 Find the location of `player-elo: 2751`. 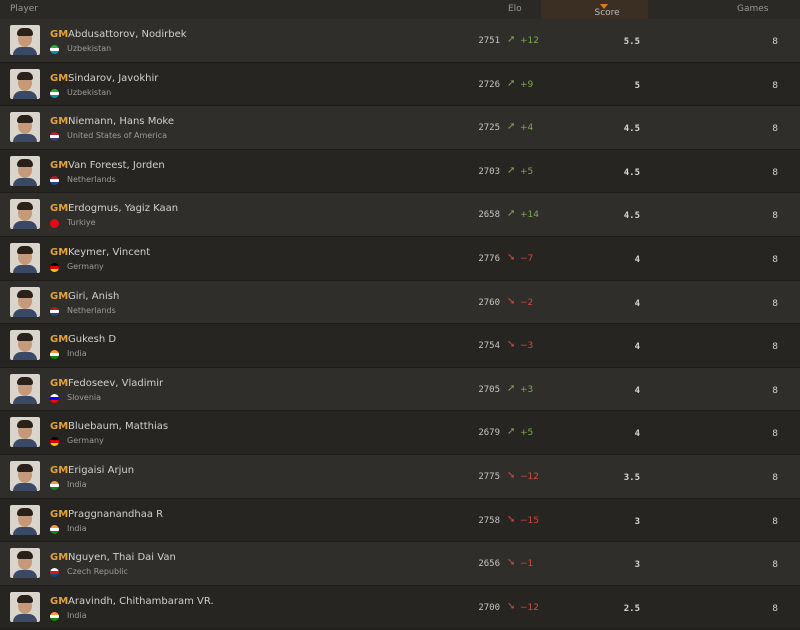

player-elo: 2751 is located at coordinates (489, 41).